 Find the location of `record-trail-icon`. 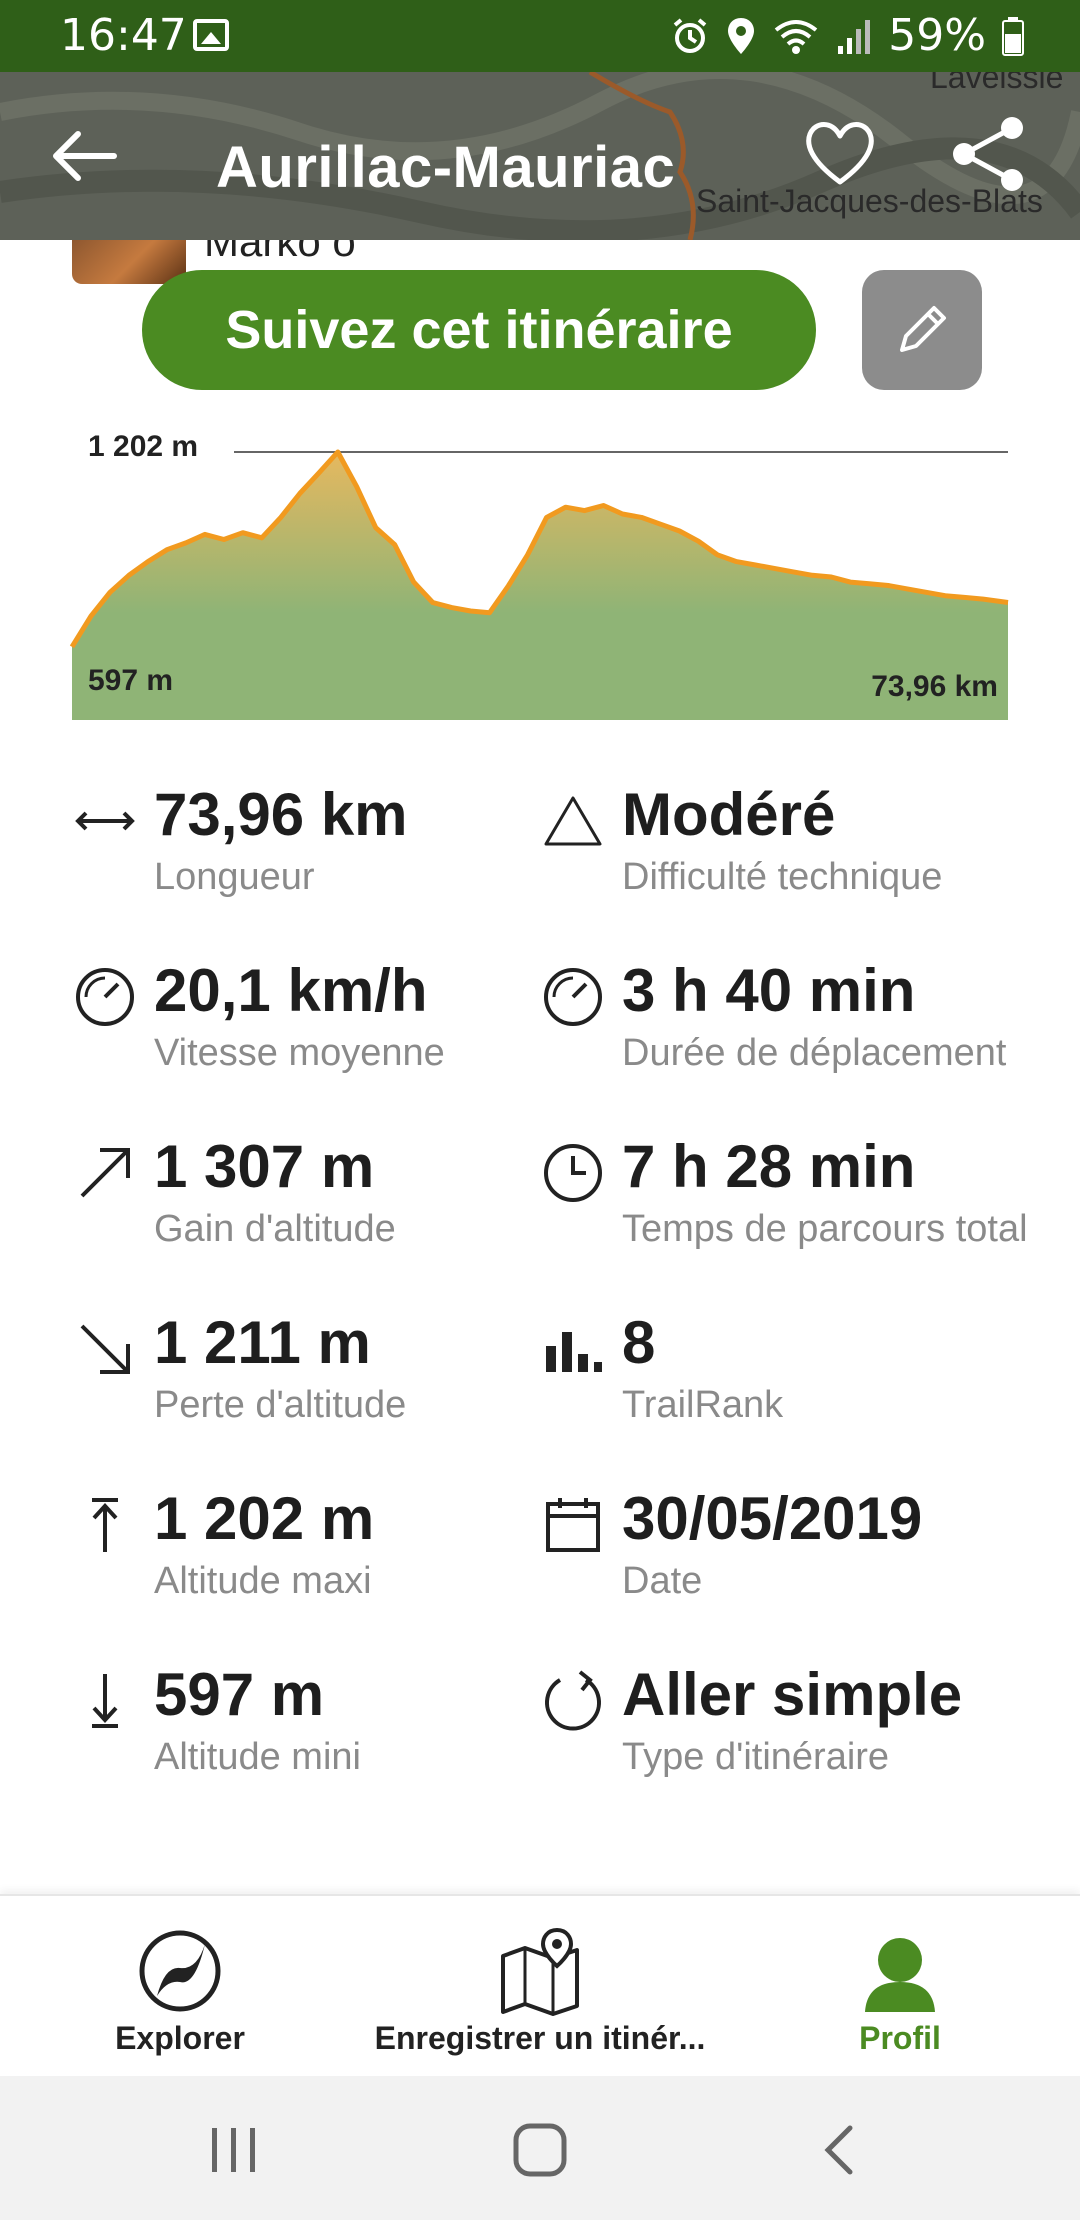

record-trail-icon is located at coordinates (540, 1971).